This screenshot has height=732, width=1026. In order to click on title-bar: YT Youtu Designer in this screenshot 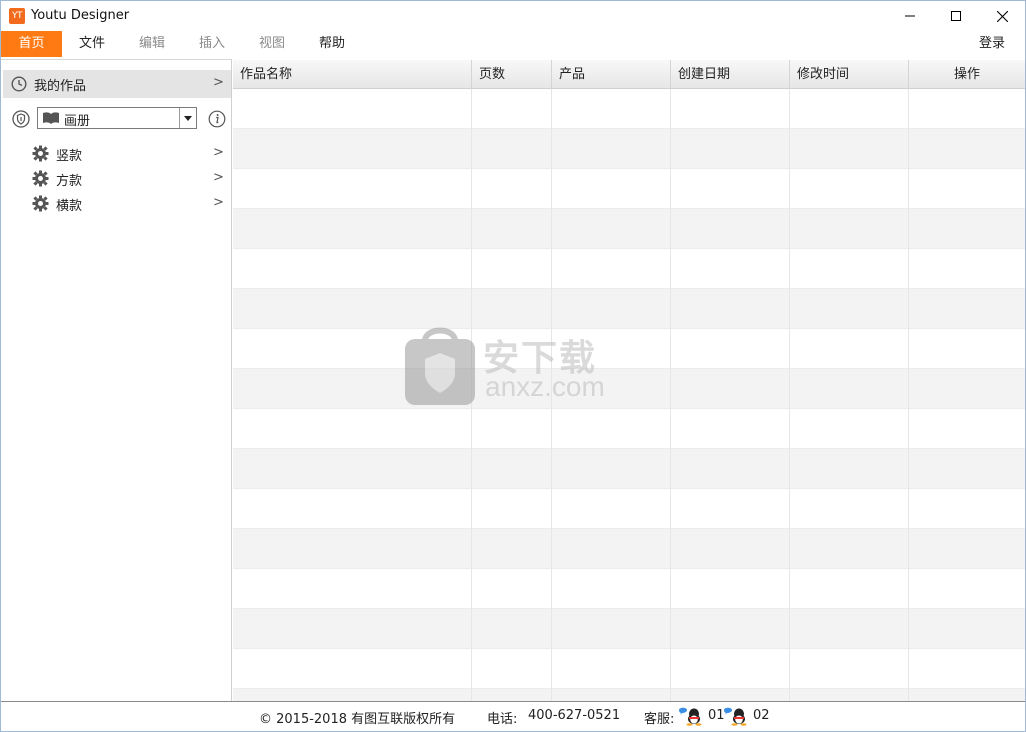, I will do `click(513, 16)`.